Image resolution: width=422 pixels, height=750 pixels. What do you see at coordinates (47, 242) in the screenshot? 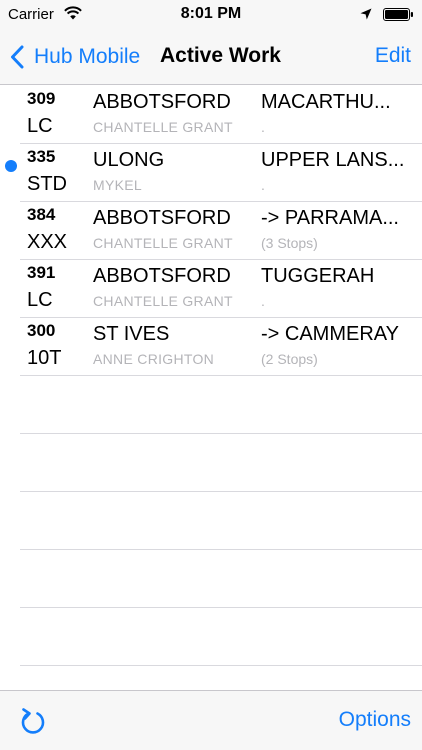
I see `run-code: XXX` at bounding box center [47, 242].